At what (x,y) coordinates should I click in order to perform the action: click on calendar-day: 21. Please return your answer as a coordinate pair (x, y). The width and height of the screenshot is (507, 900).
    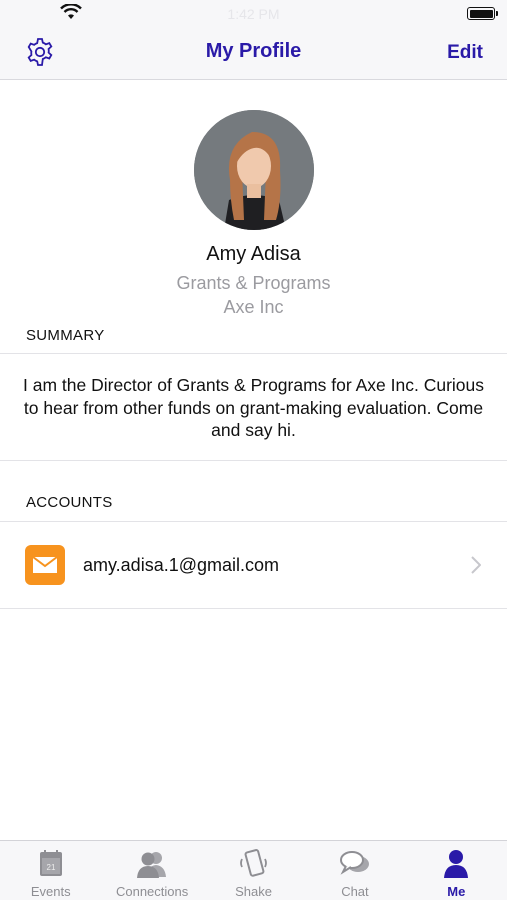
    Looking at the image, I should click on (50, 867).